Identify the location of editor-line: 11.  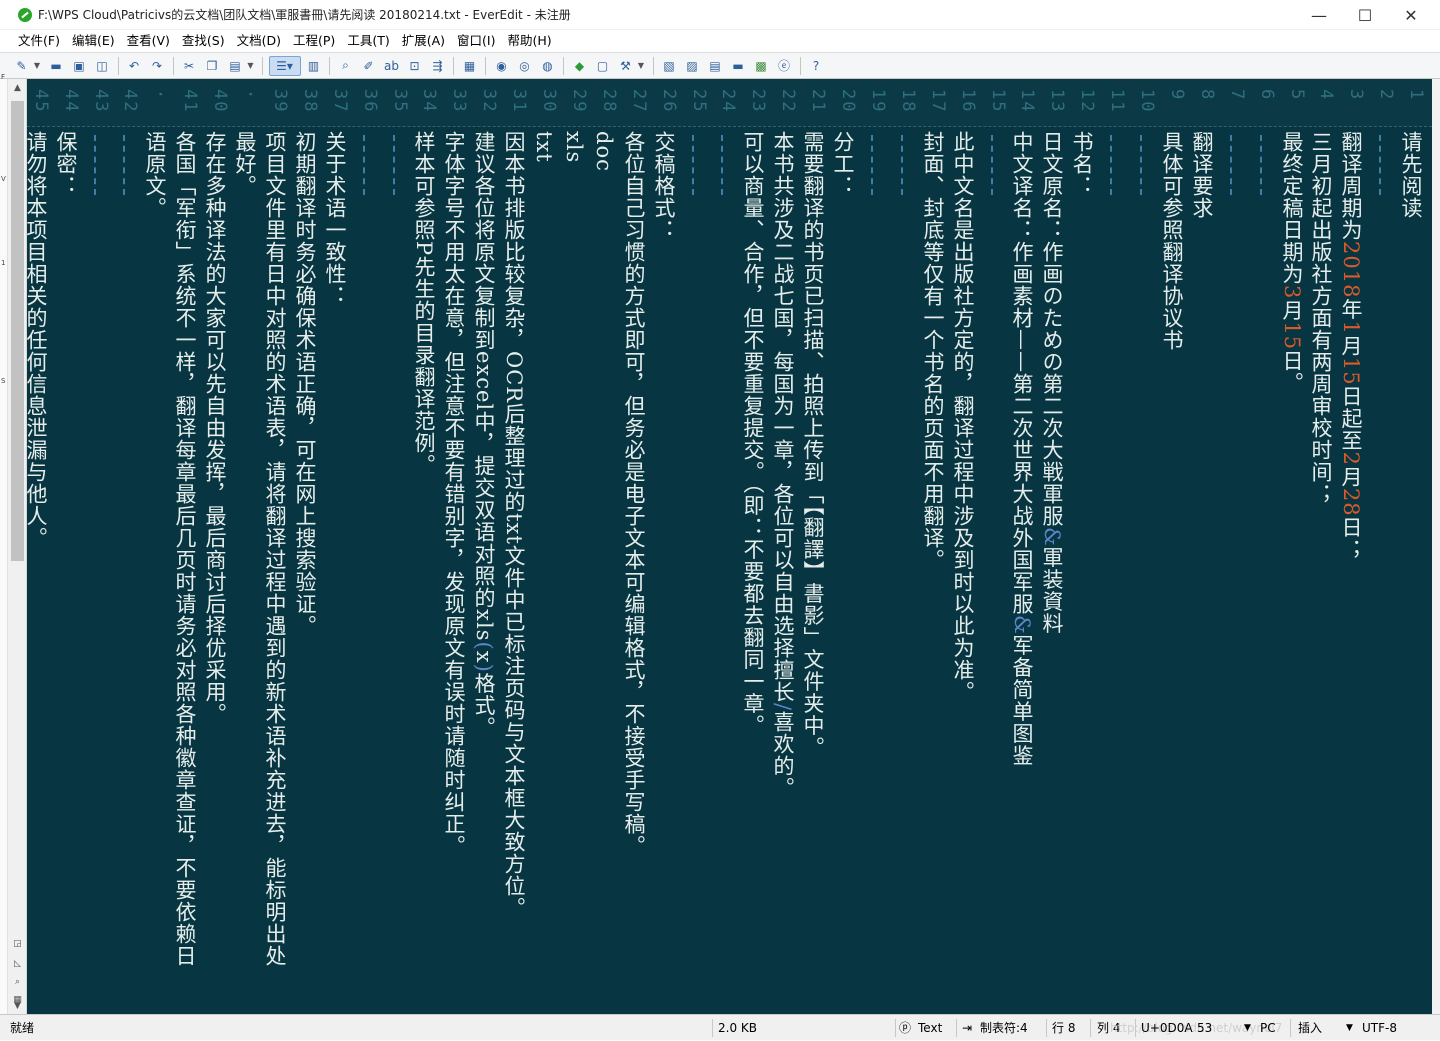
(1112, 546).